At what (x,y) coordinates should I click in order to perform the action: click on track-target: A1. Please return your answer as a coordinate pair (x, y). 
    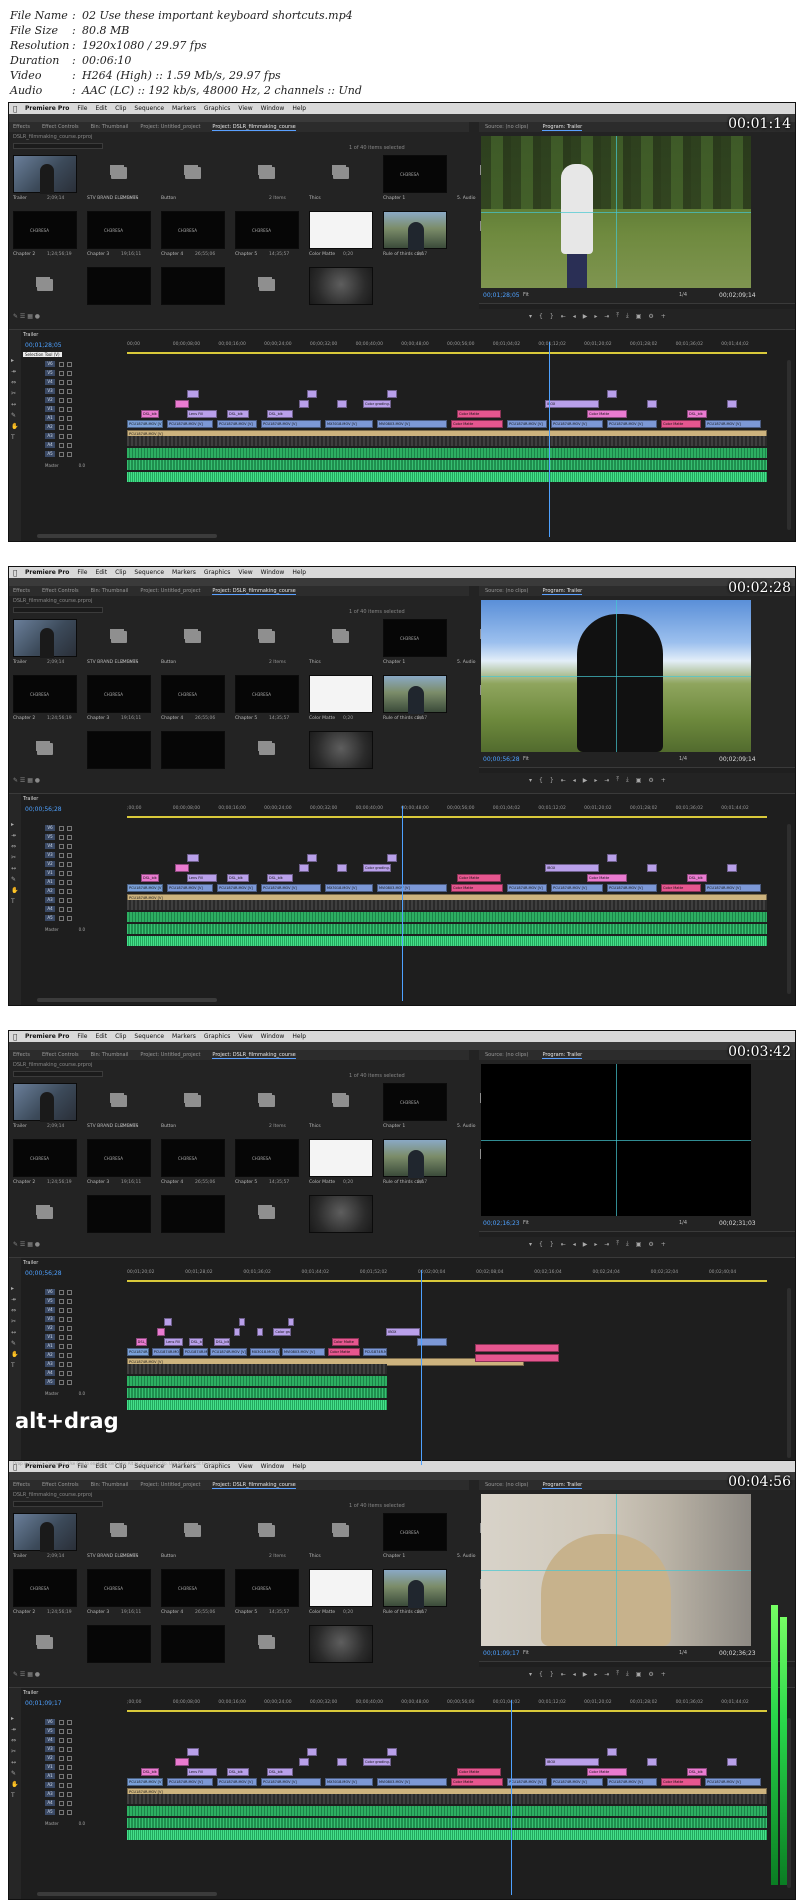
    Looking at the image, I should click on (50, 1346).